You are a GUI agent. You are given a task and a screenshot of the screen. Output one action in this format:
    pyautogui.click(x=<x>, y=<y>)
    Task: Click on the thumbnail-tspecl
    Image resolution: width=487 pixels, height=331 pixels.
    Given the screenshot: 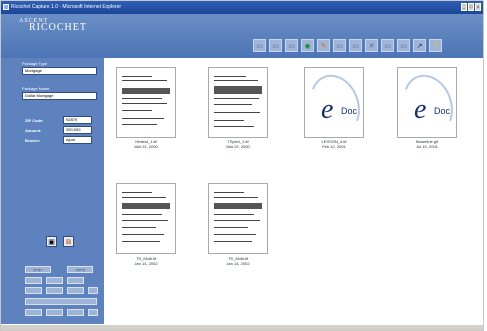 What is the action you would take?
    pyautogui.click(x=238, y=102)
    